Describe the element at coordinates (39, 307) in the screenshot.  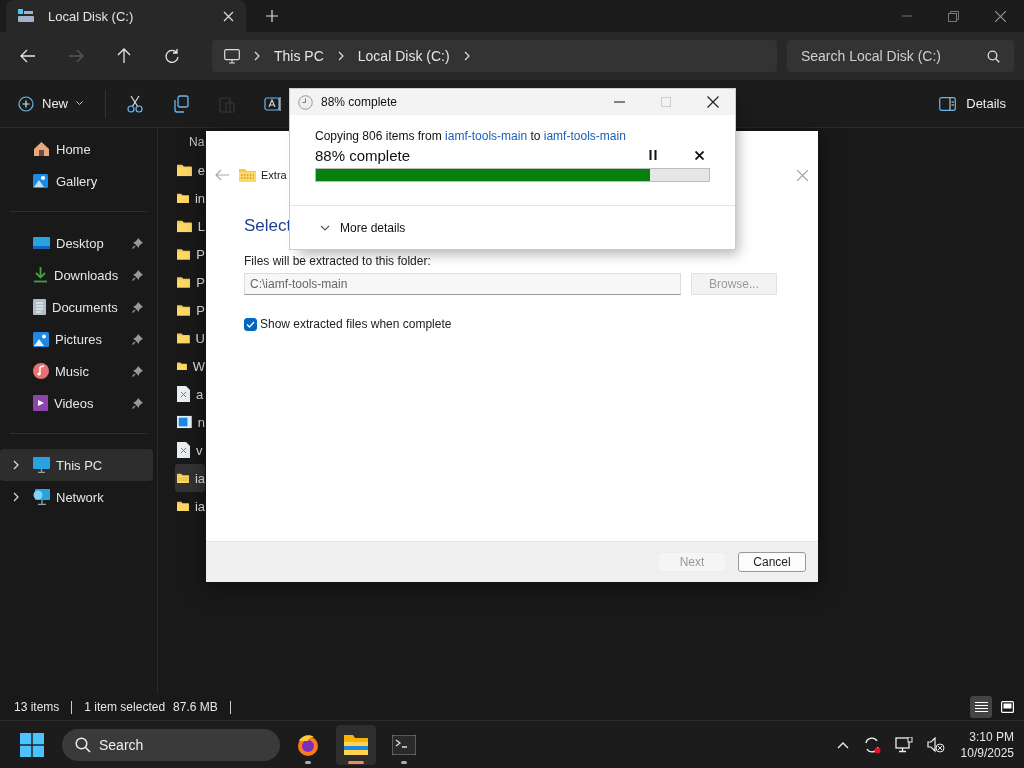
I see `document-icon` at that location.